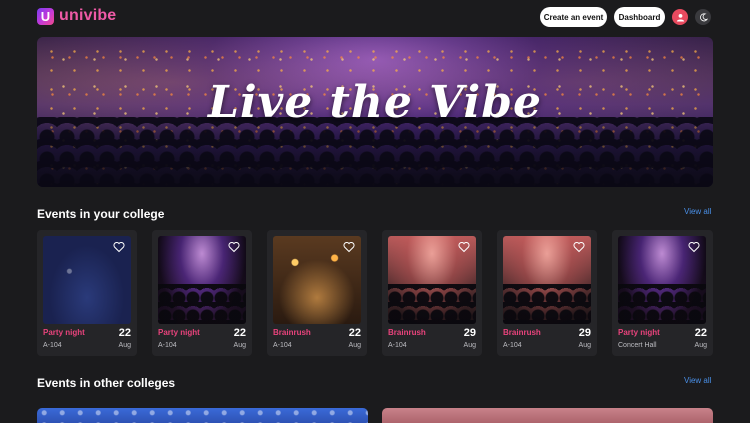  I want to click on view-all-college-link: View all, so click(697, 211).